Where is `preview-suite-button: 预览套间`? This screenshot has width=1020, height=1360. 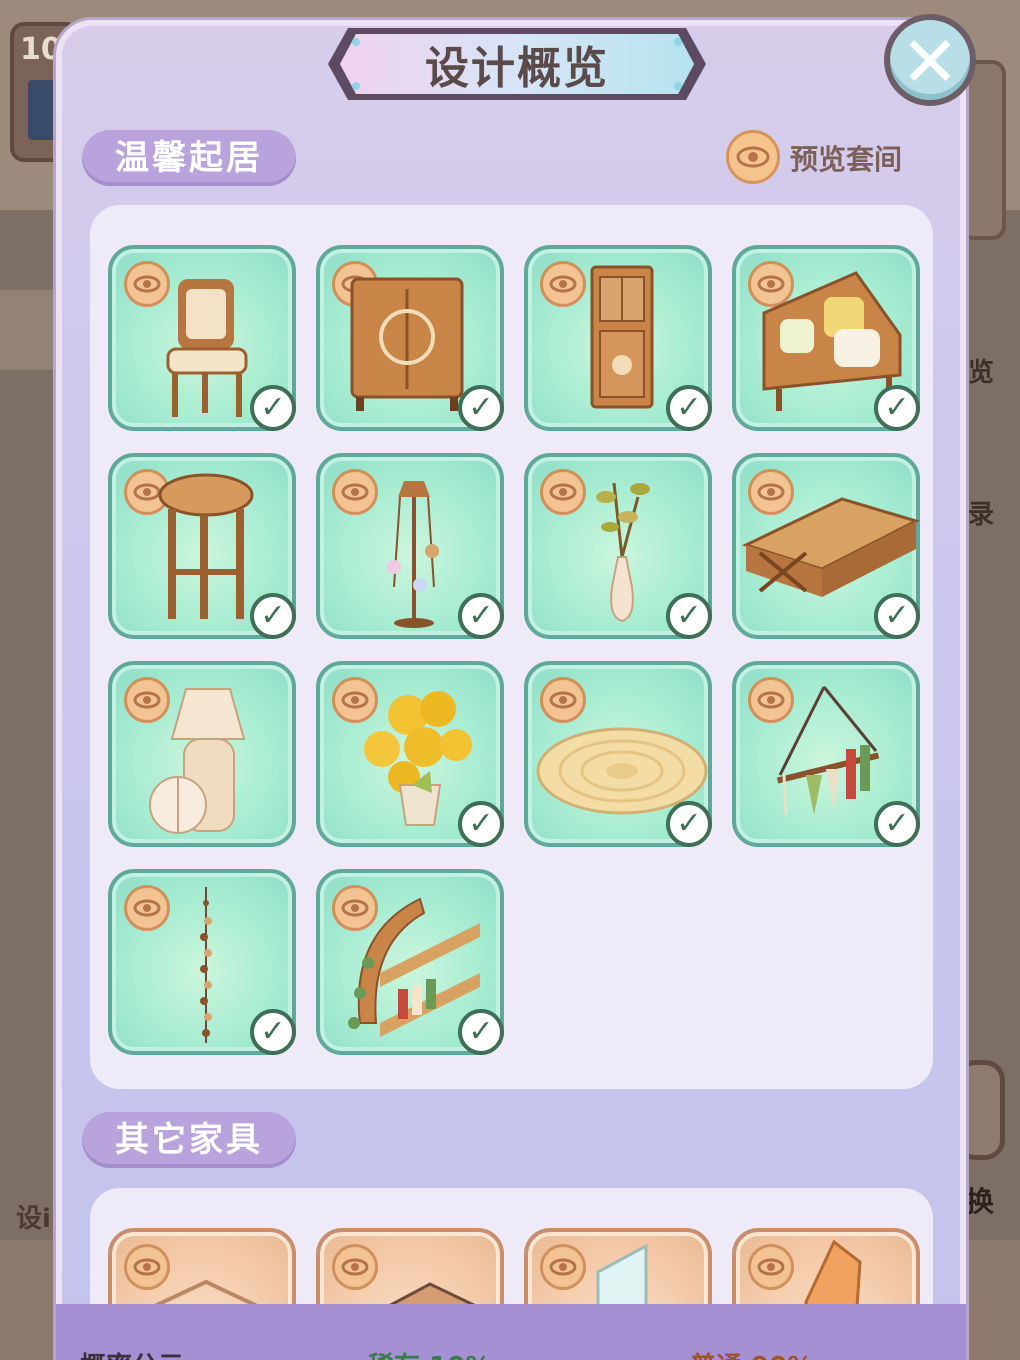 preview-suite-button: 预览套间 is located at coordinates (826, 157).